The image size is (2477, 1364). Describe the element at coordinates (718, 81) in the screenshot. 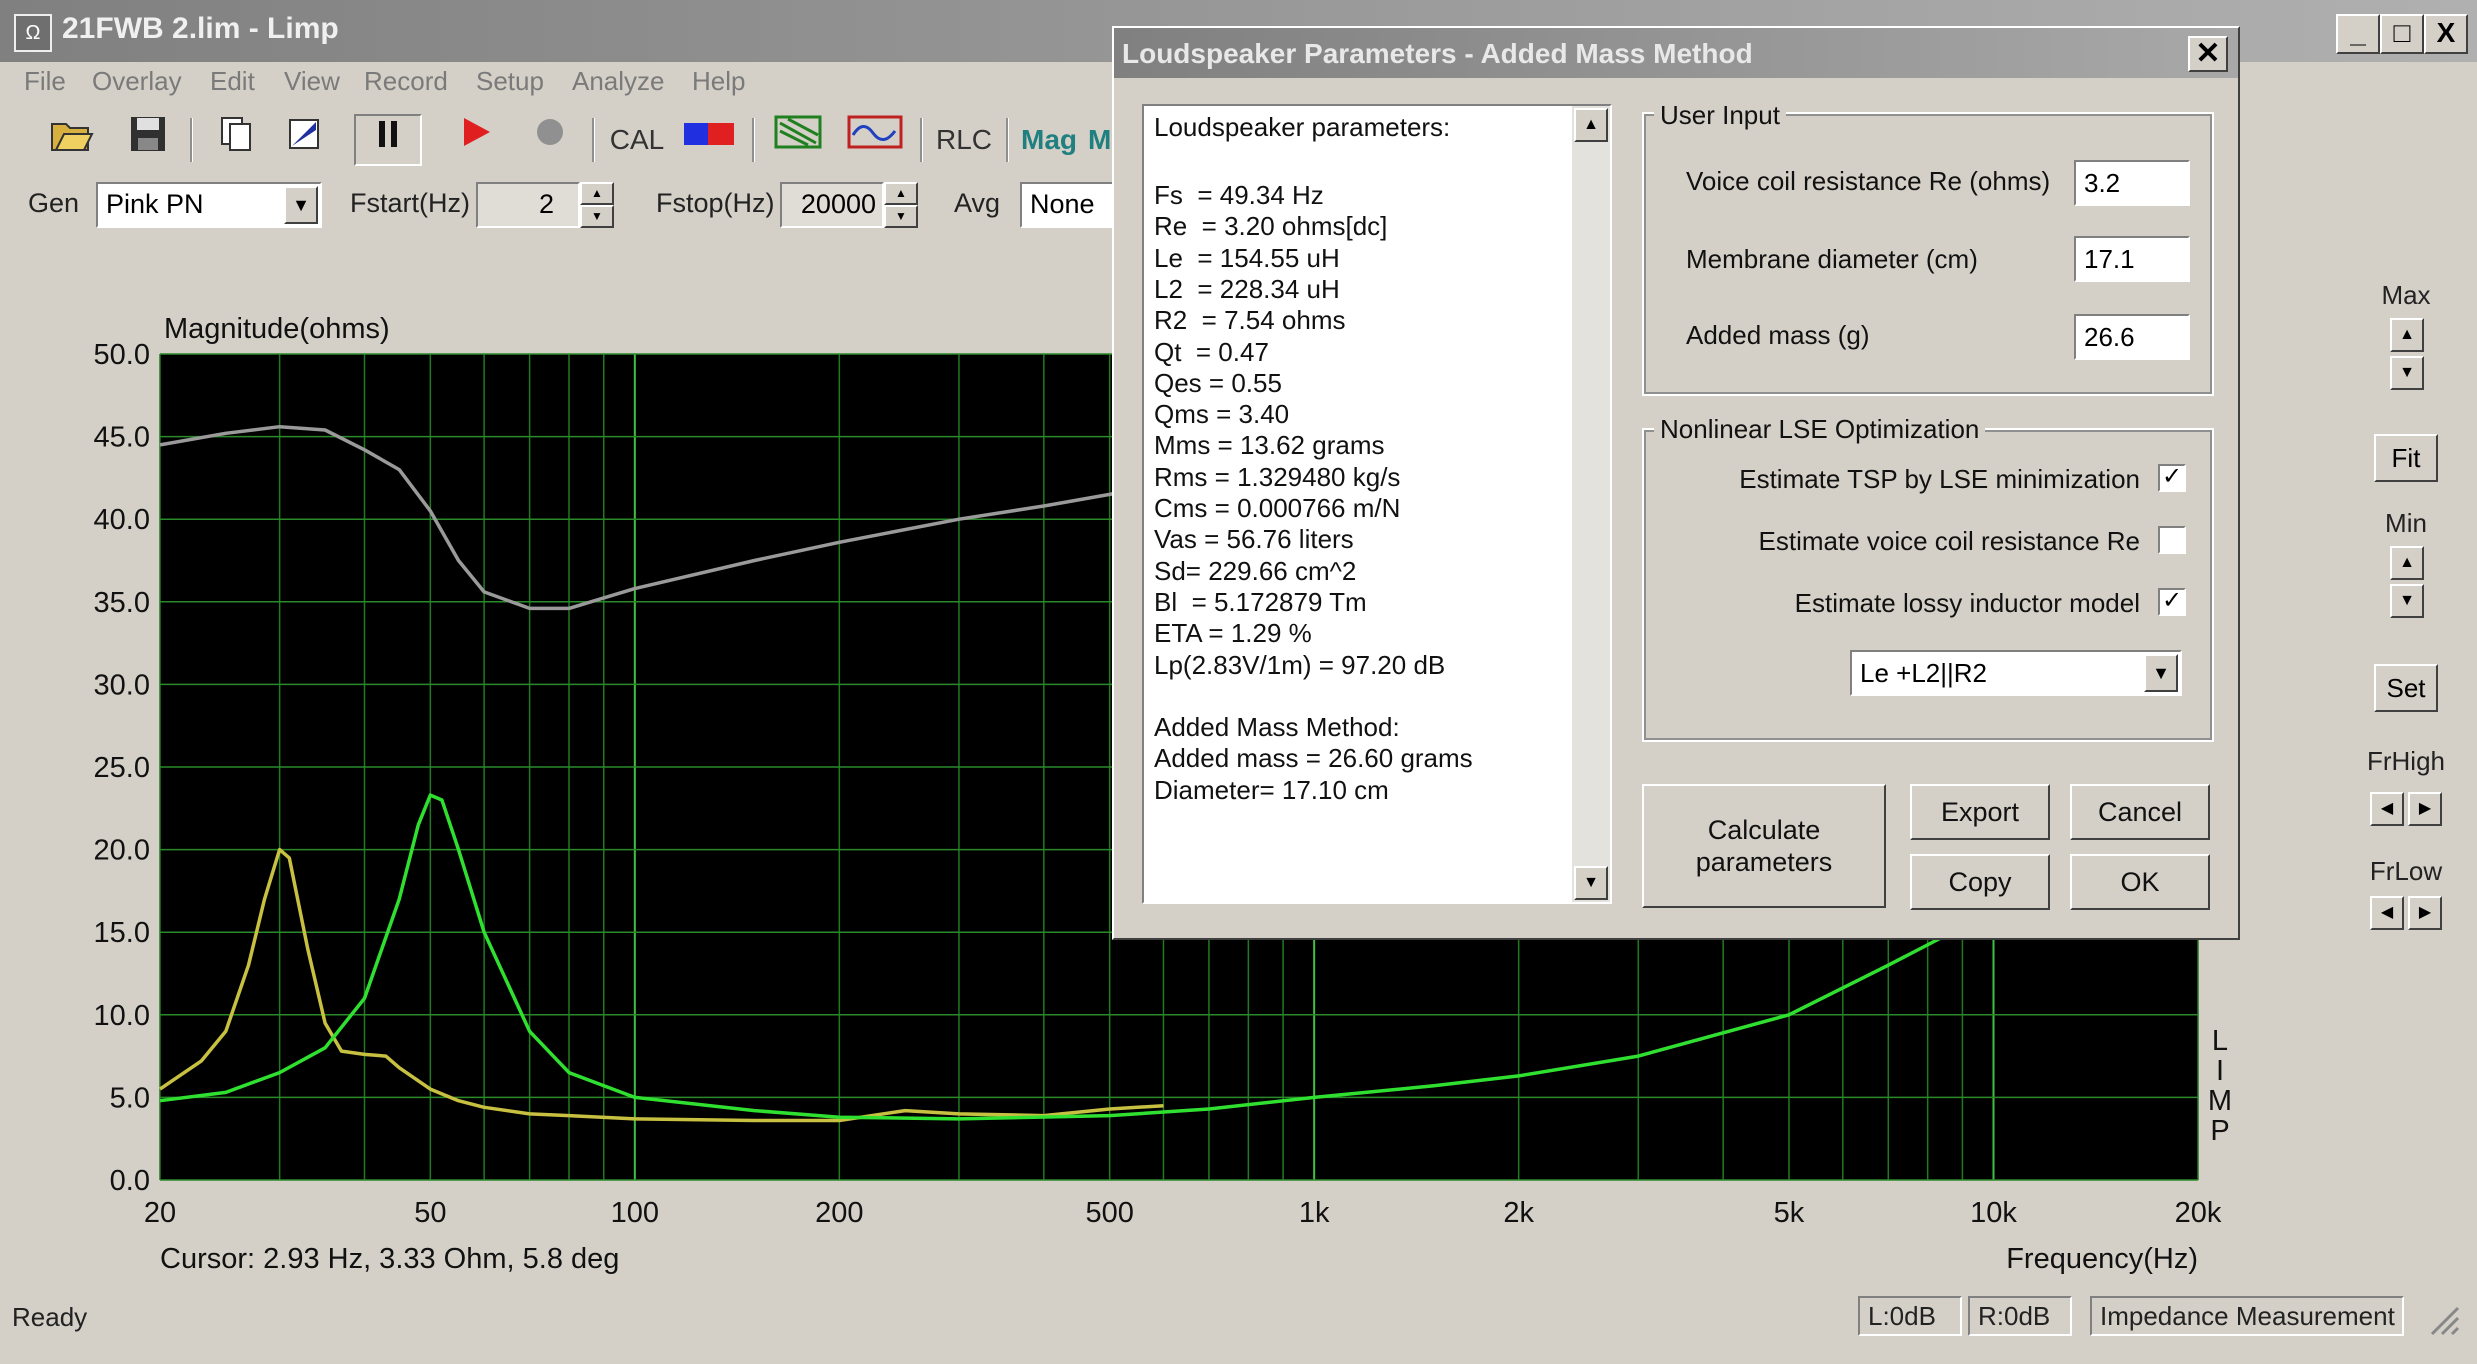

I see `menu-help: Help` at that location.